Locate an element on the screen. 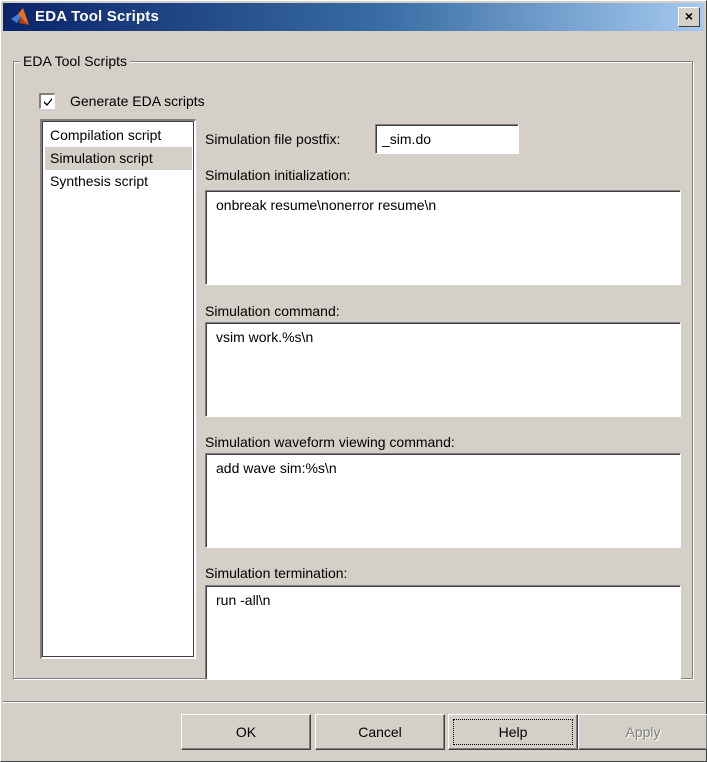 The image size is (707, 762). cancel-button: Cancel is located at coordinates (380, 732).